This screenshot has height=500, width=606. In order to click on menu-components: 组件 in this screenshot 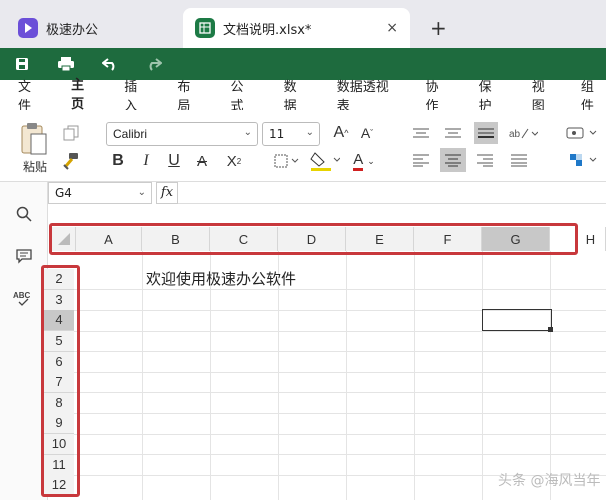, I will do `click(593, 95)`.